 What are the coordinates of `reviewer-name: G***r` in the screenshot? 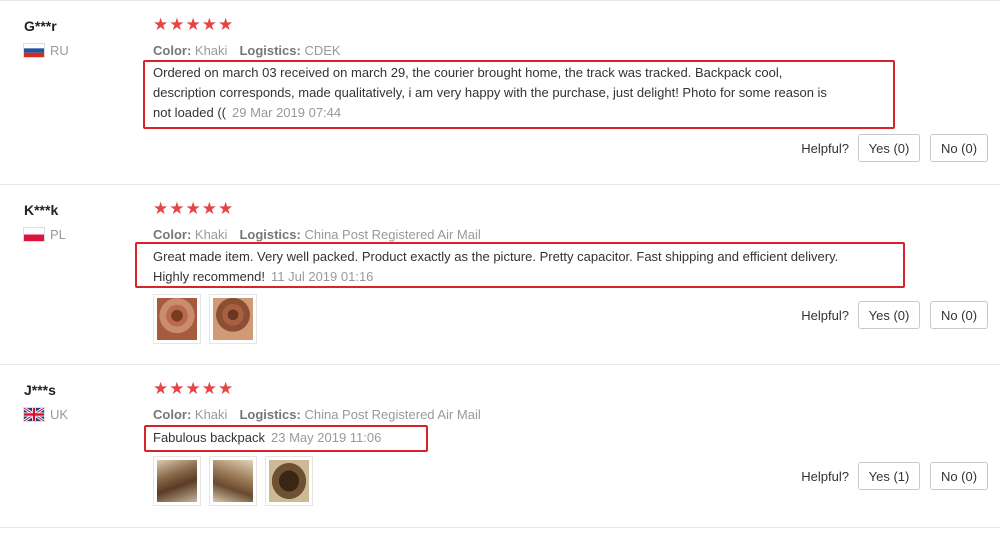 It's located at (40, 26).